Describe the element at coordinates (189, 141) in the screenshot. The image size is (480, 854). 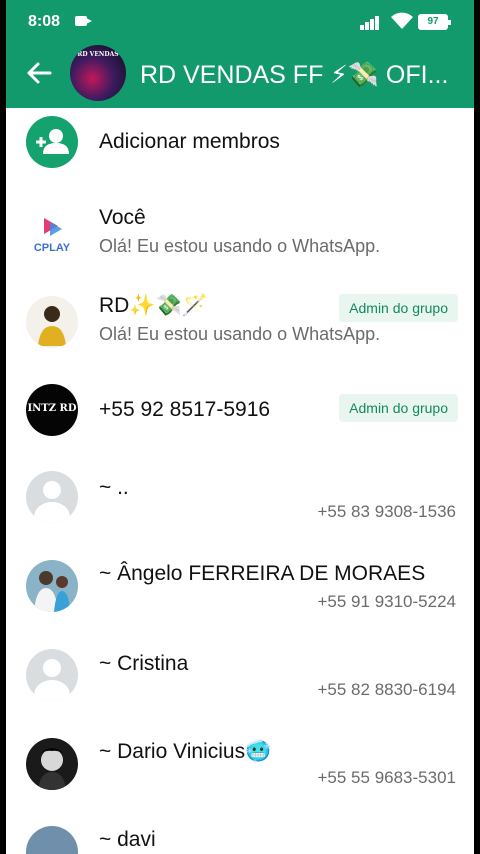
I see `add-members-label: Adicionar membros` at that location.